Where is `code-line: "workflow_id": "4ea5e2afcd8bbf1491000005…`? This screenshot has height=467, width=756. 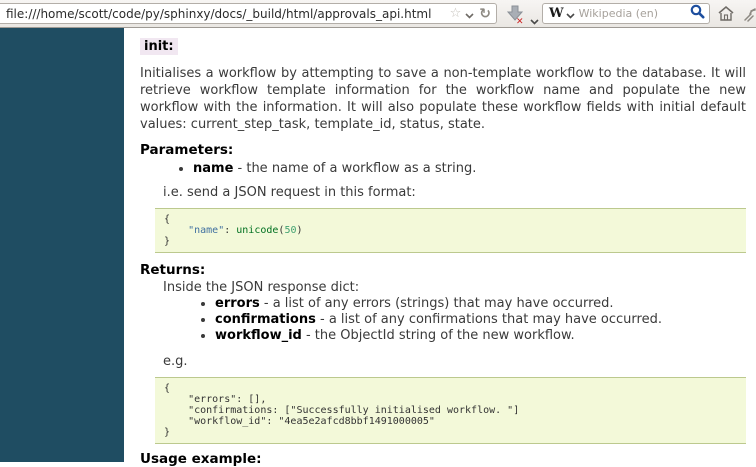 code-line: "workflow_id": "4ea5e2afcd8bbf1491000005… is located at coordinates (299, 421).